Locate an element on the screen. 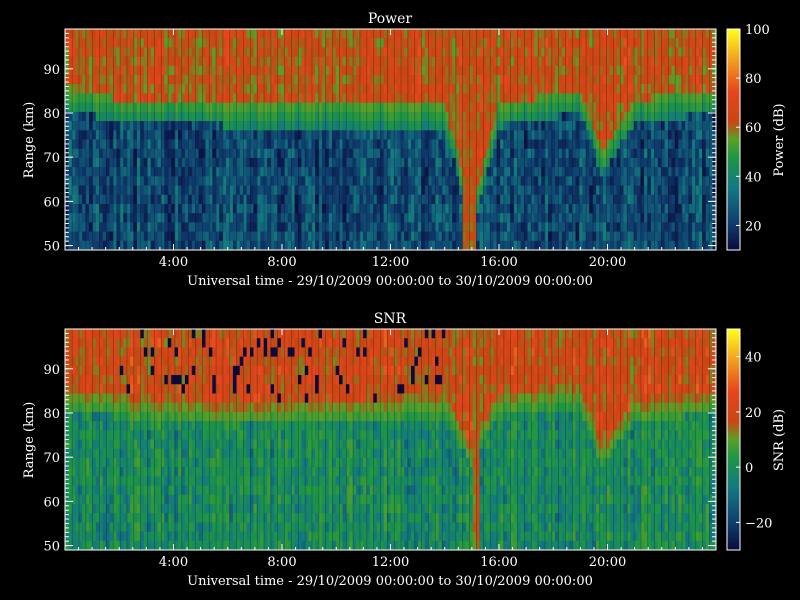  snr-title: SNR is located at coordinates (390, 319).